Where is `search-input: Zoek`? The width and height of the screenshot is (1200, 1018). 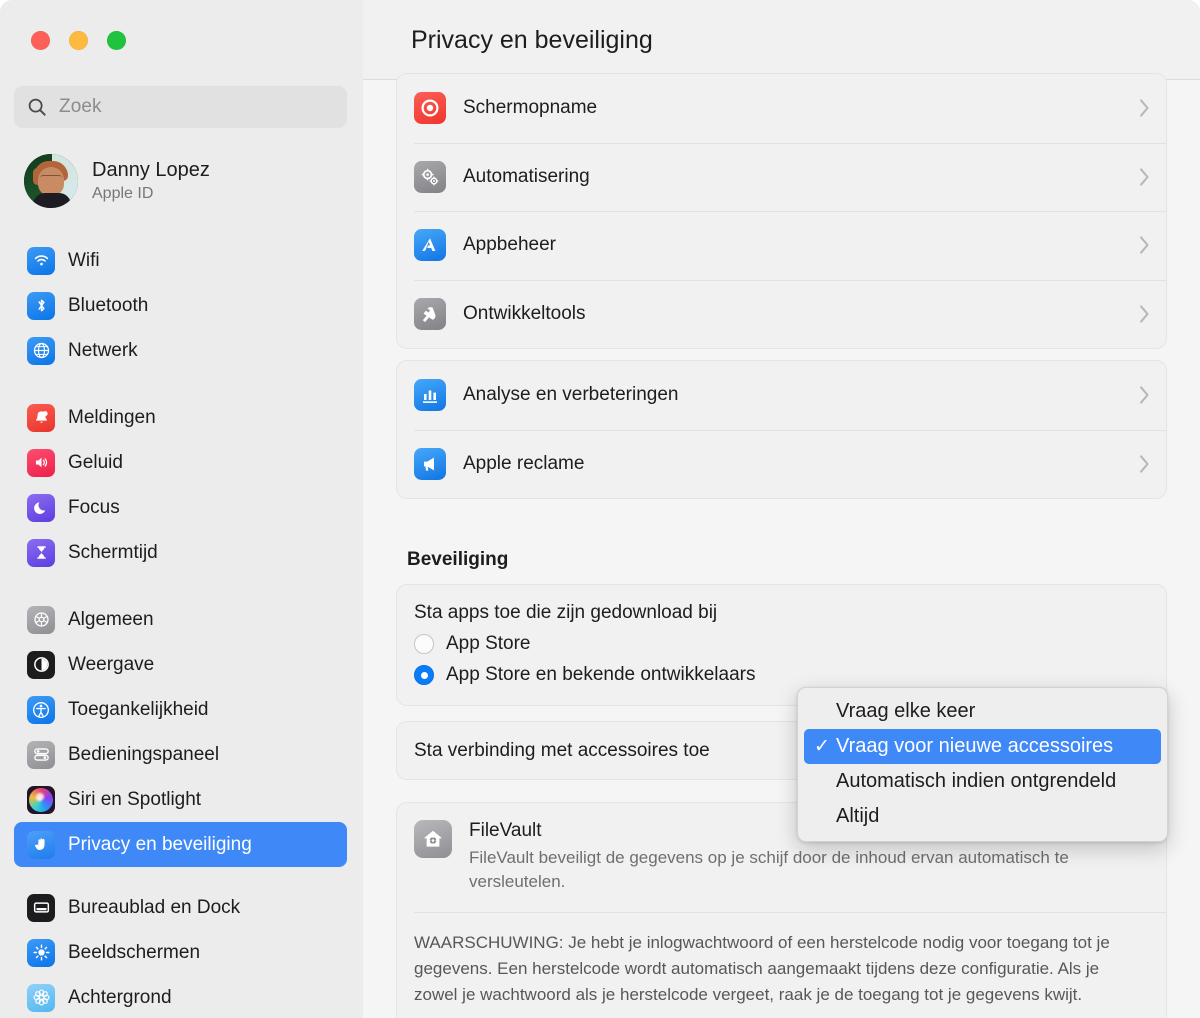 search-input: Zoek is located at coordinates (180, 107).